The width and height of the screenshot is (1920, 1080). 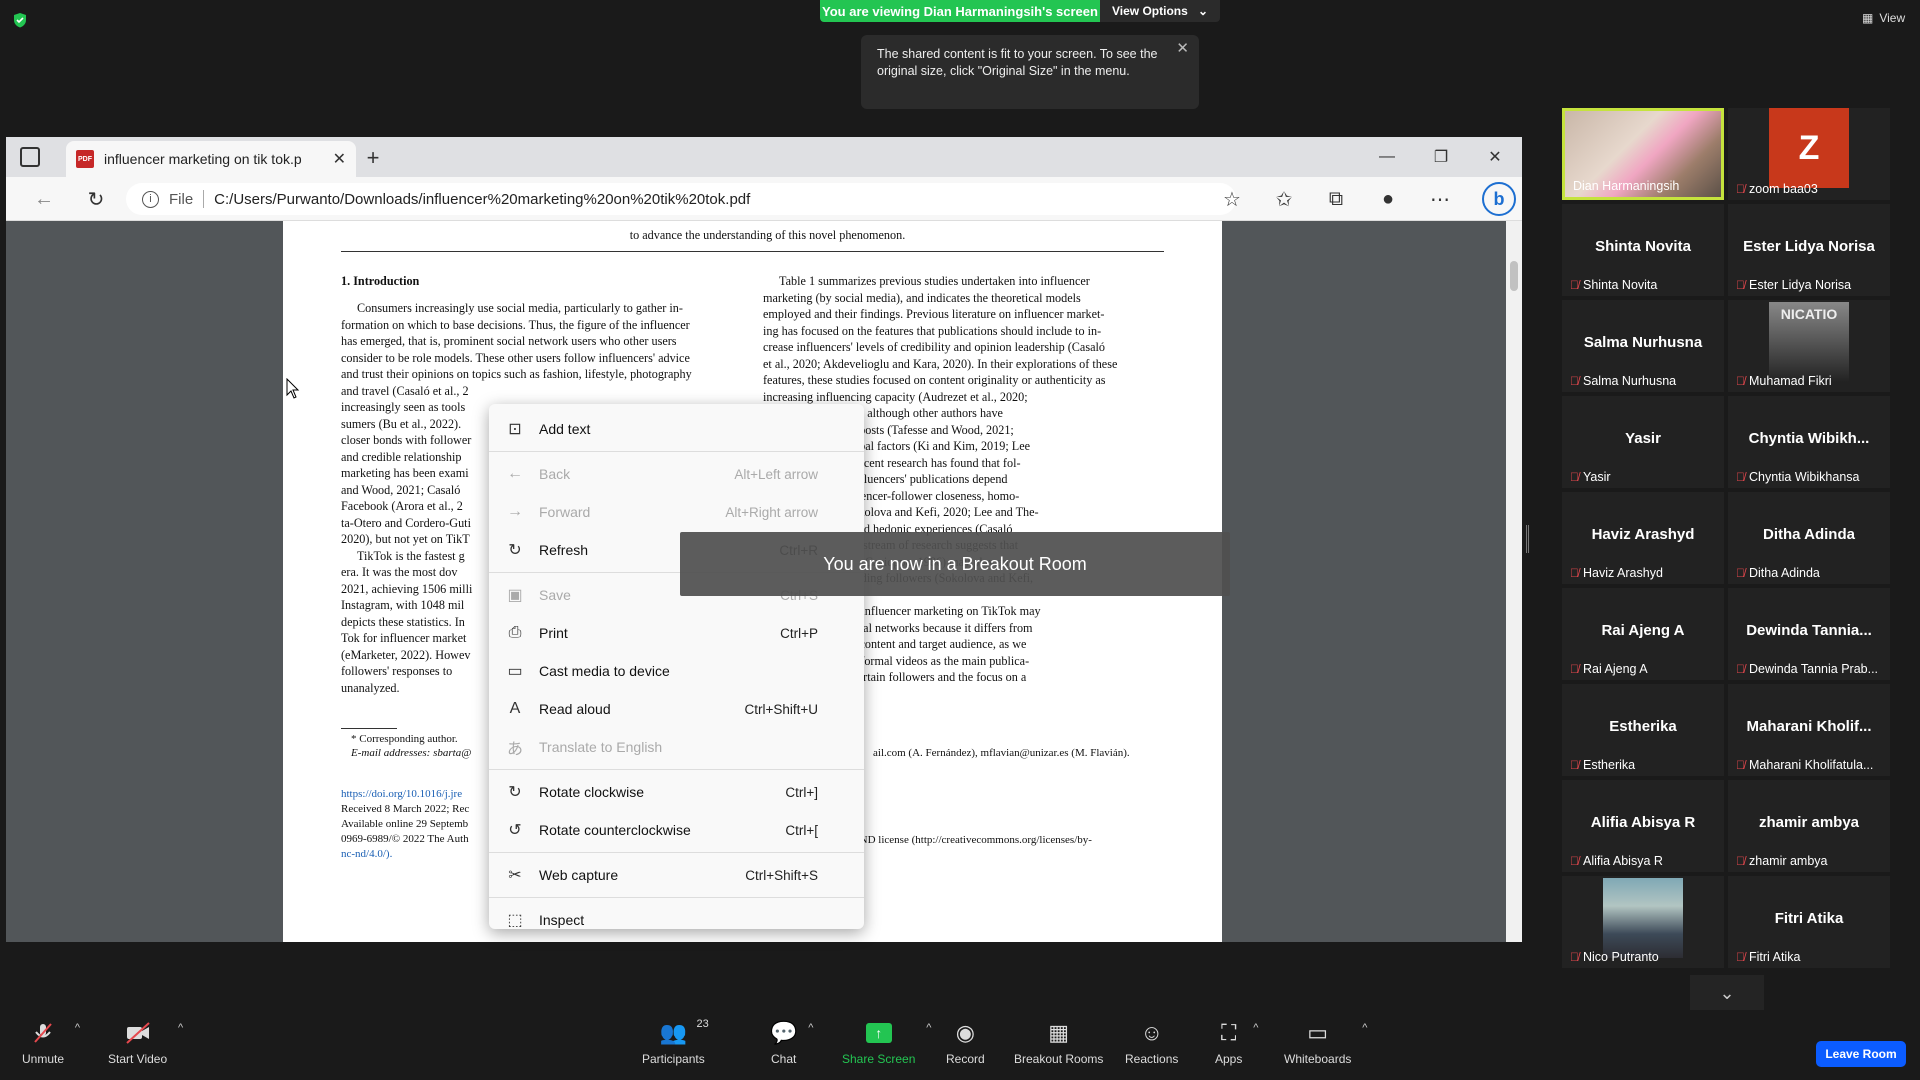 I want to click on share-screen-button: ↑ Share Screen ^, so click(x=886, y=1043).